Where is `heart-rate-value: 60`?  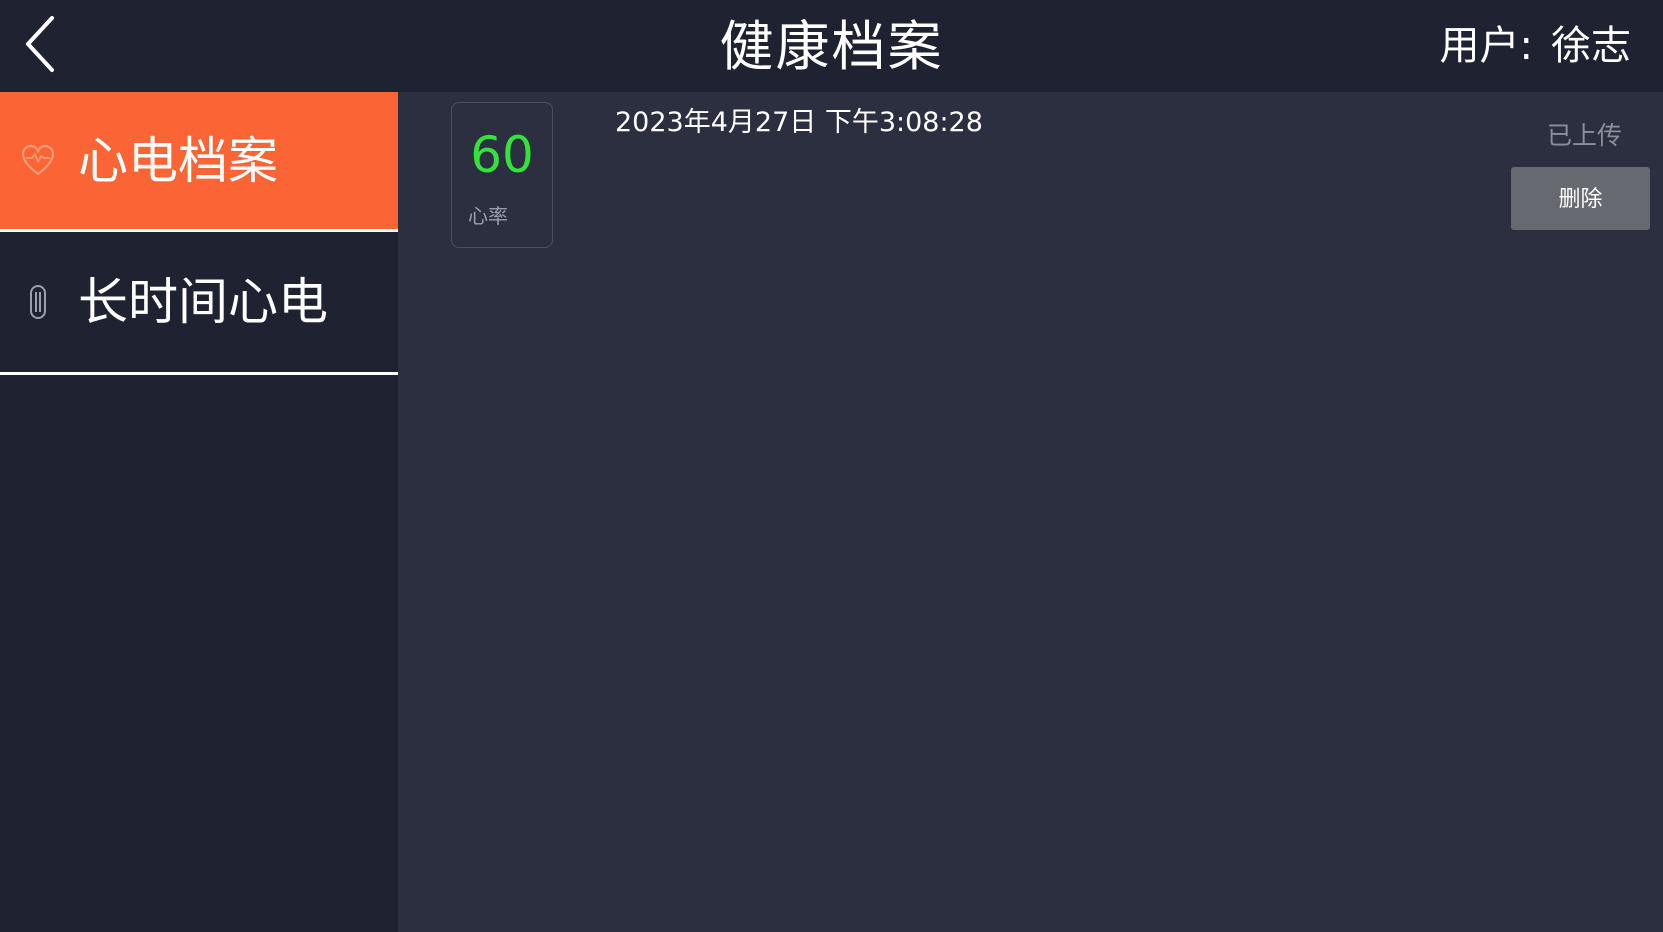 heart-rate-value: 60 is located at coordinates (502, 155).